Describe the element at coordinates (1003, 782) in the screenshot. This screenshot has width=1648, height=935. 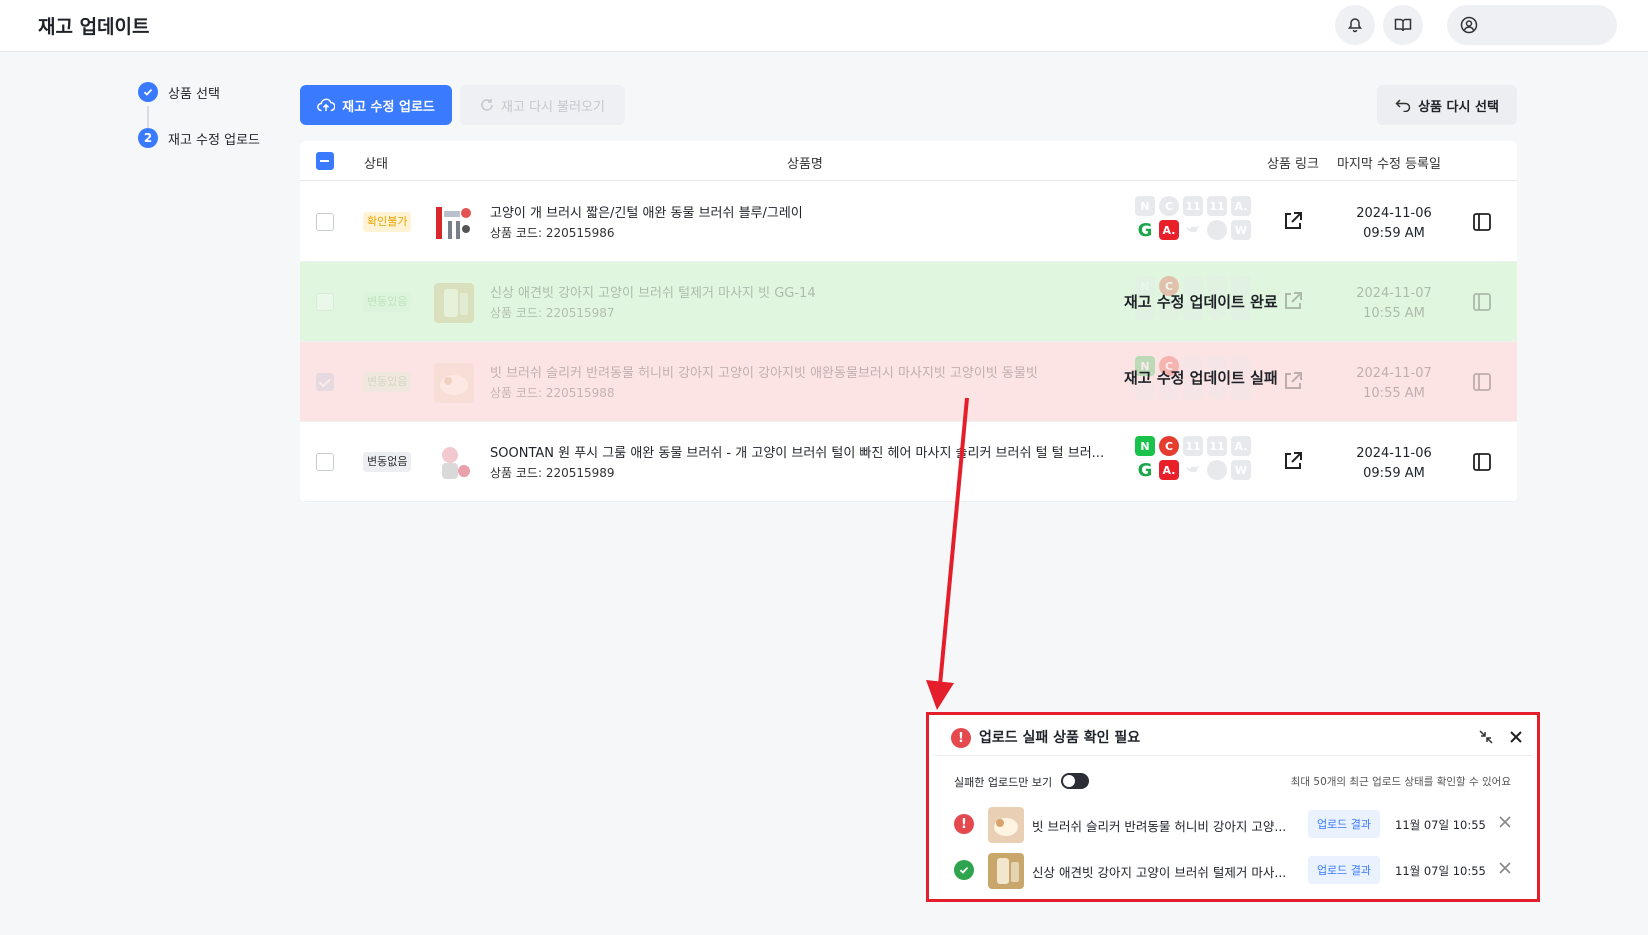
I see `failed-only-label: 실패한 업로드만 보기` at that location.